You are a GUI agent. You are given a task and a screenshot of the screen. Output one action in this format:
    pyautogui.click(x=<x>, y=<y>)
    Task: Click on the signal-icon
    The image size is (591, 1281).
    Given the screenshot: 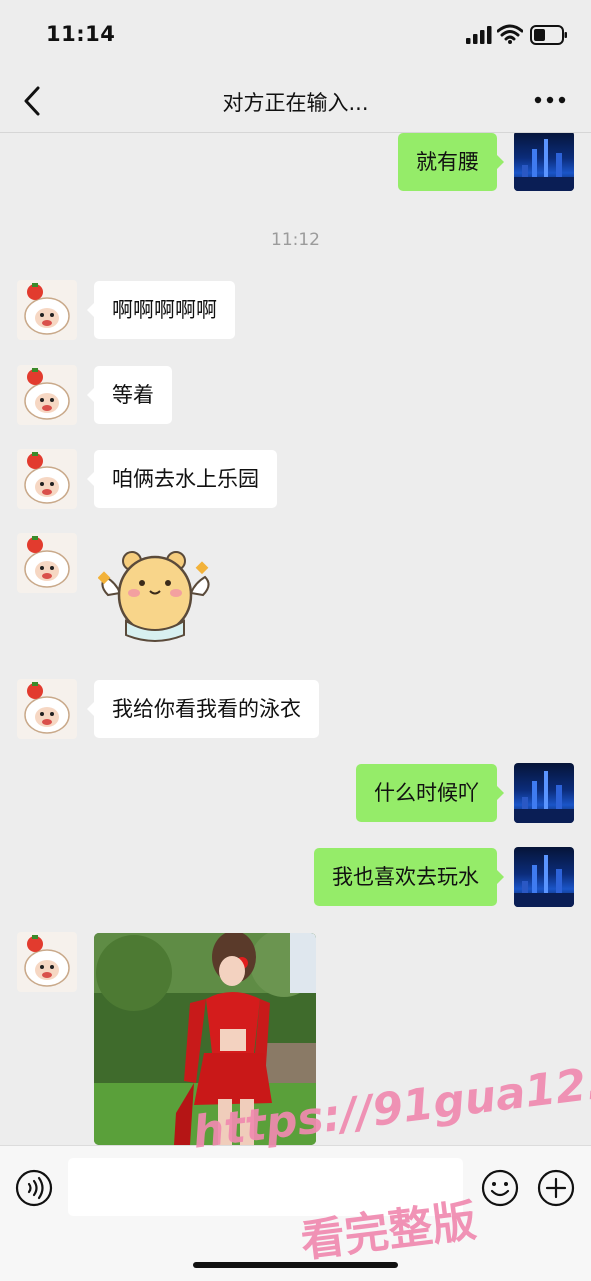 What is the action you would take?
    pyautogui.click(x=479, y=35)
    